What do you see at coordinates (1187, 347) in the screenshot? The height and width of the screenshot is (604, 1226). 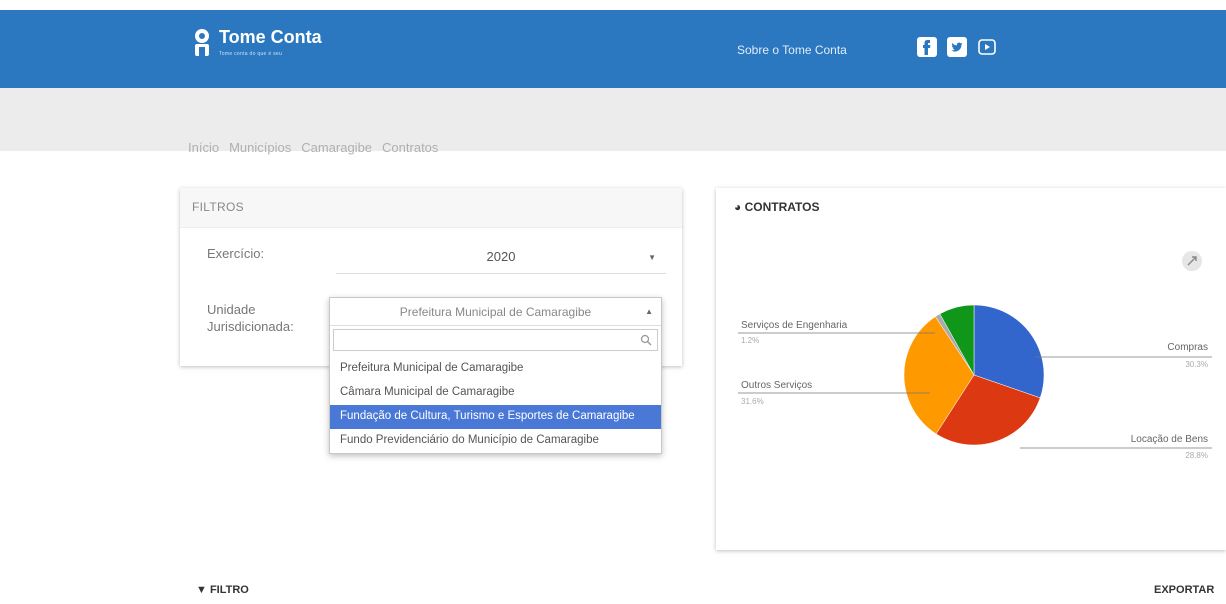 I see `label-compras: Compras` at bounding box center [1187, 347].